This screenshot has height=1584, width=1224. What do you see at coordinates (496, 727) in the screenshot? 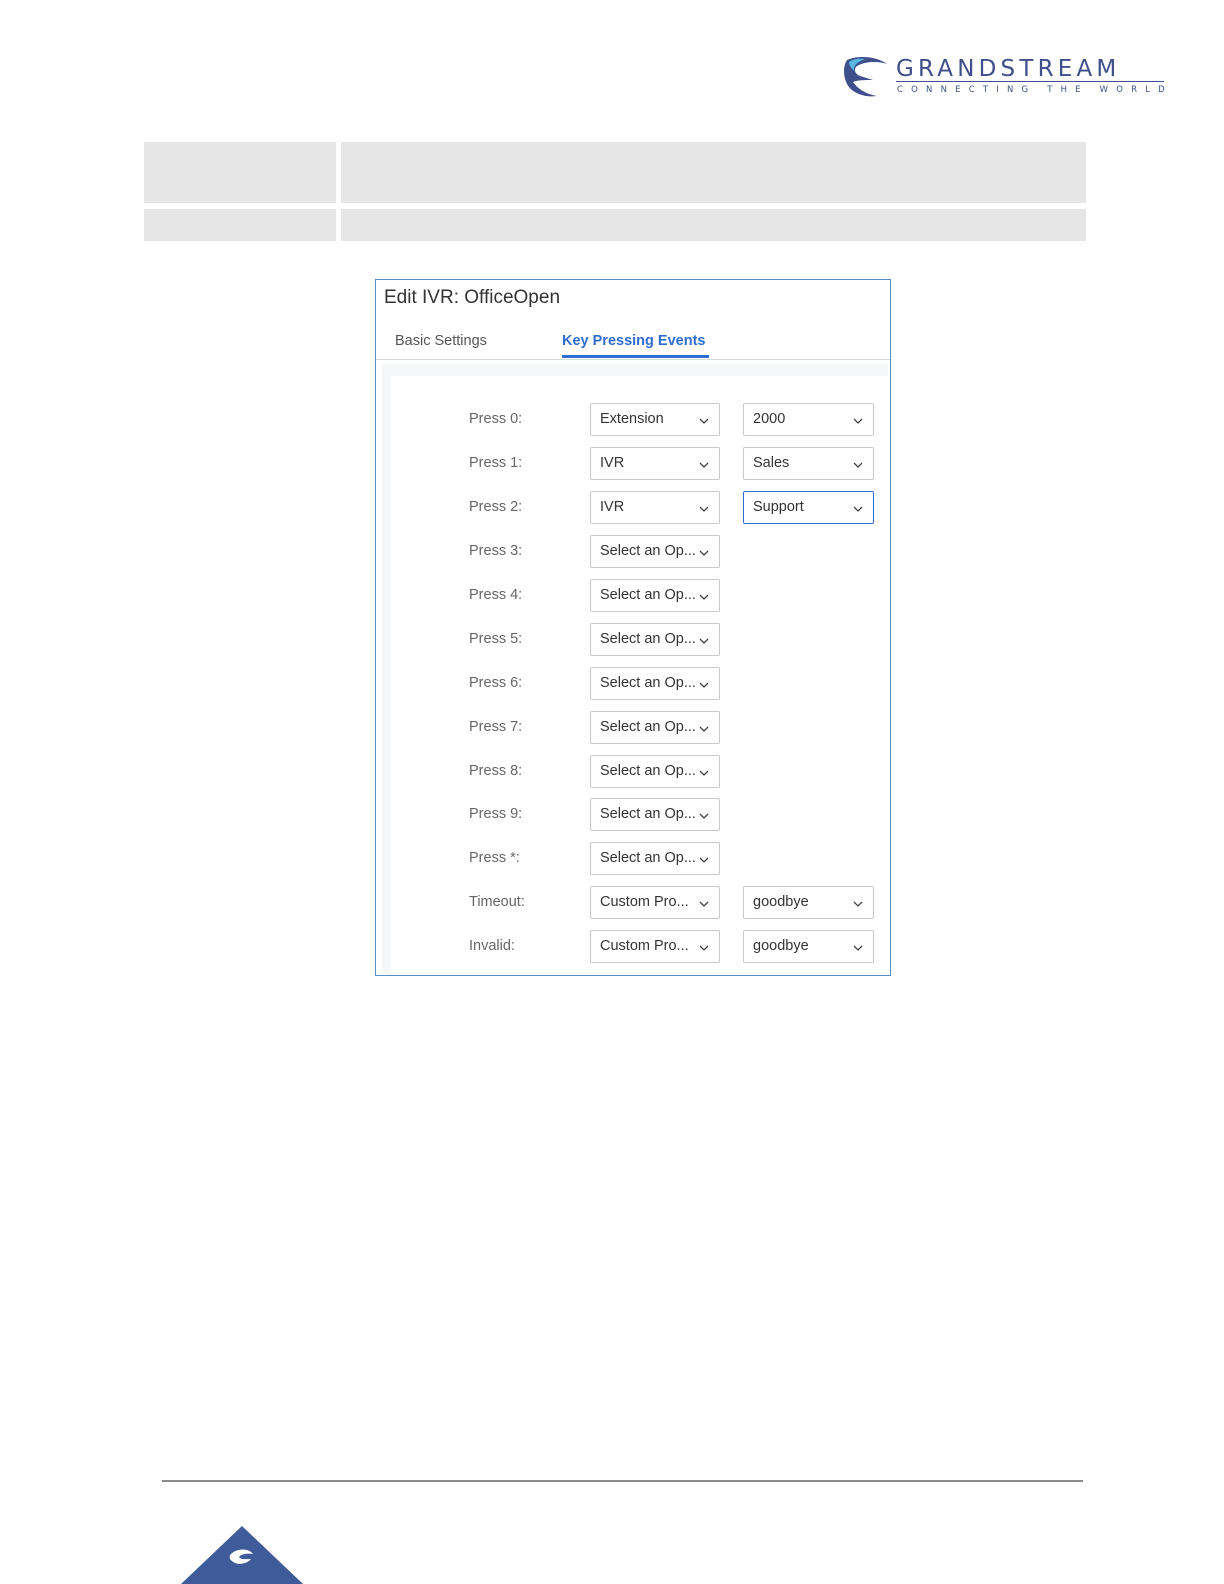
I see `key-event-label: Press 7:` at bounding box center [496, 727].